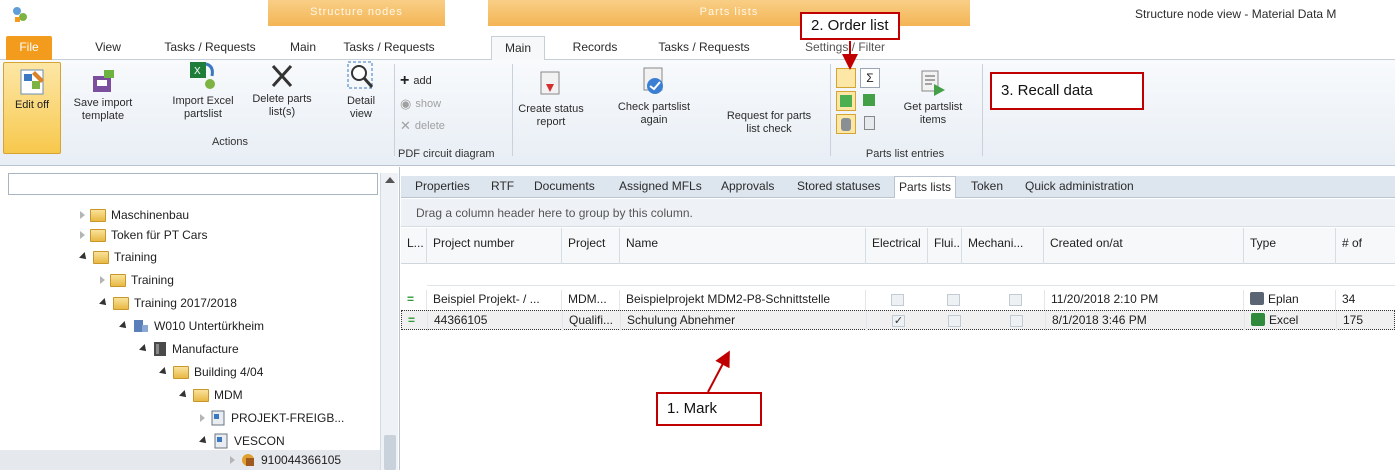 The image size is (1395, 470). I want to click on tree-node: Maschinenbau, so click(134, 215).